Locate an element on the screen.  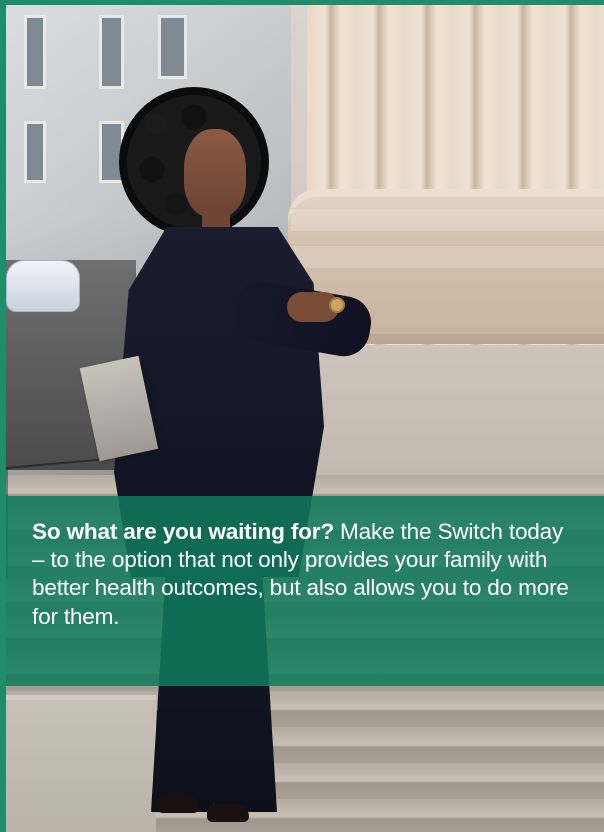
left-shoe is located at coordinates (178, 804).